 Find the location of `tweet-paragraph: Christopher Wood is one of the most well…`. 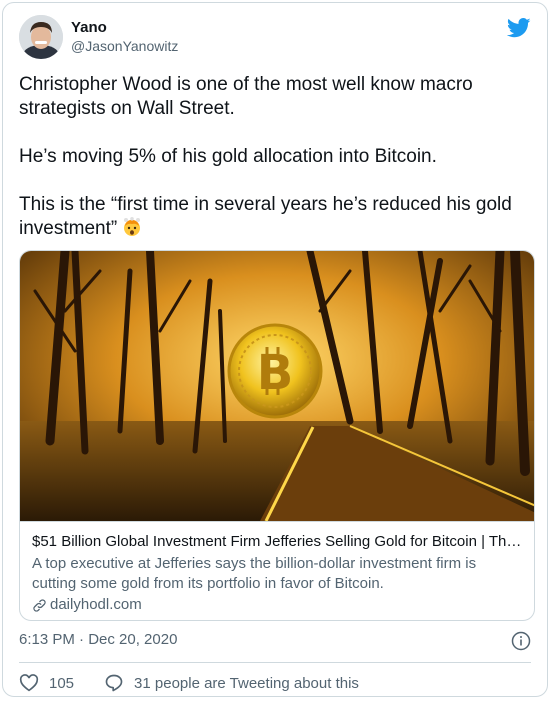

tweet-paragraph: Christopher Wood is one of the most well… is located at coordinates (246, 96).